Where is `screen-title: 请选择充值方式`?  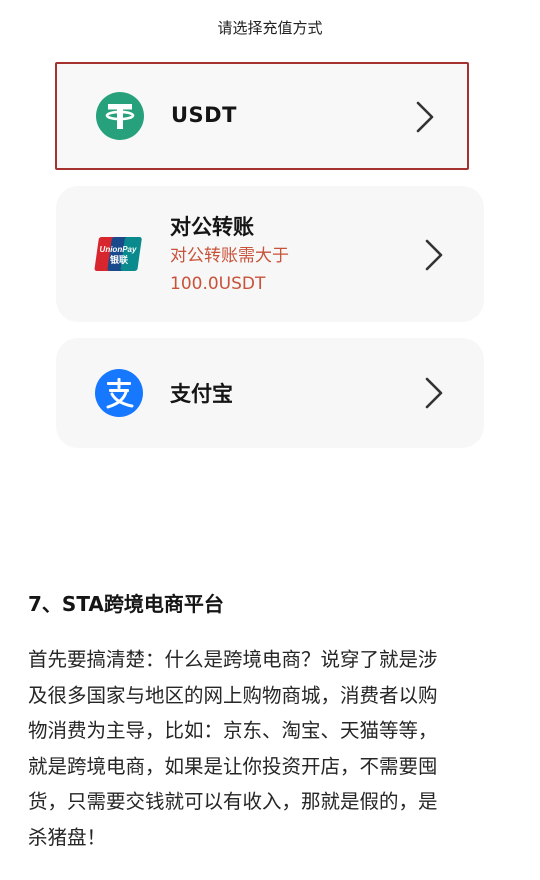
screen-title: 请选择充值方式 is located at coordinates (270, 28).